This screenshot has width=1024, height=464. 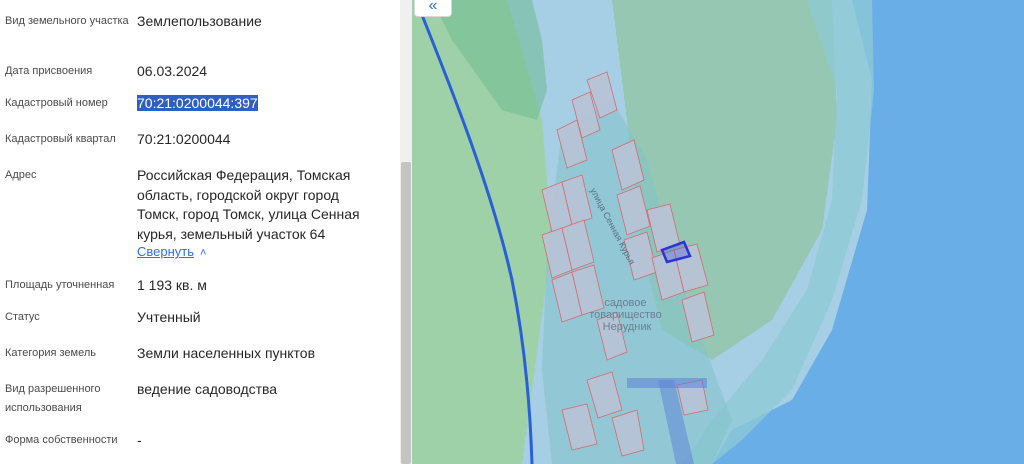 I want to click on value-land-type: Землепользование, so click(x=199, y=21).